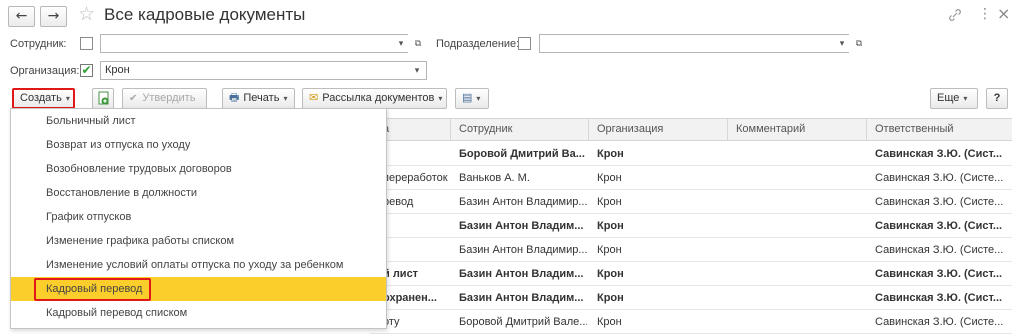 This screenshot has width=1024, height=334. I want to click on star-icon: ☆, so click(86, 14).